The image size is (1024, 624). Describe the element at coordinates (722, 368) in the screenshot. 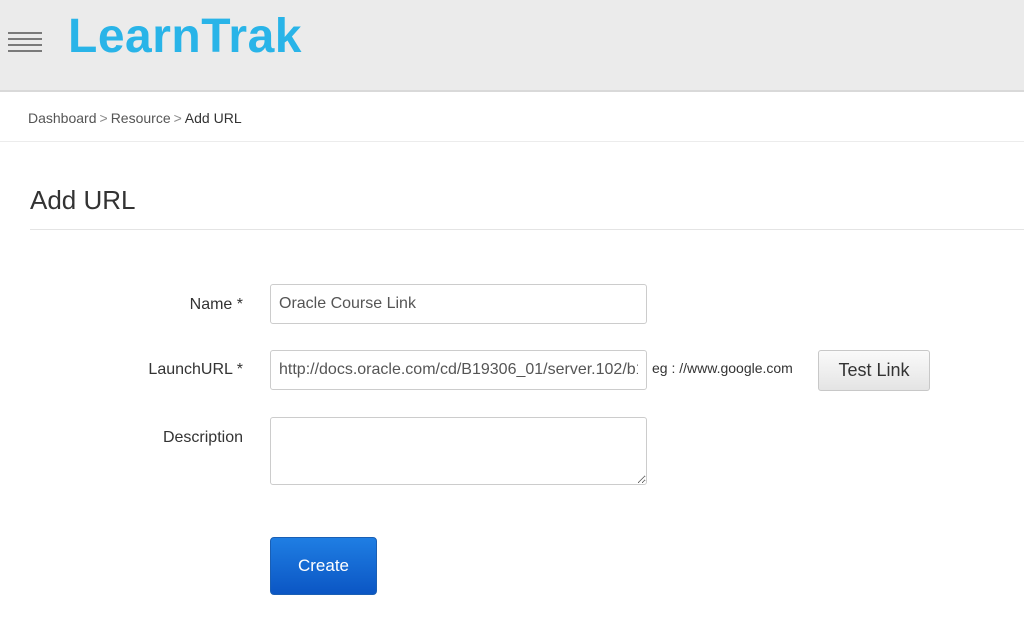

I see `launch-url-hint: eg : //www.google.com` at that location.